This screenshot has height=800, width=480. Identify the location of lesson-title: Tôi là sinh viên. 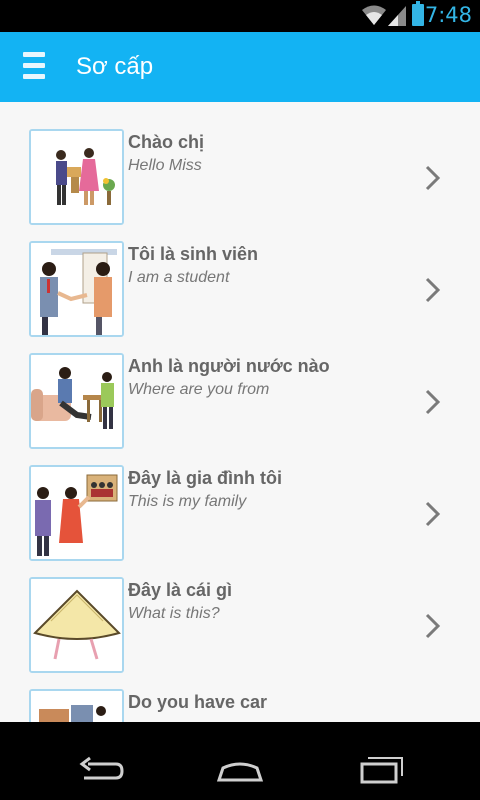
(193, 254).